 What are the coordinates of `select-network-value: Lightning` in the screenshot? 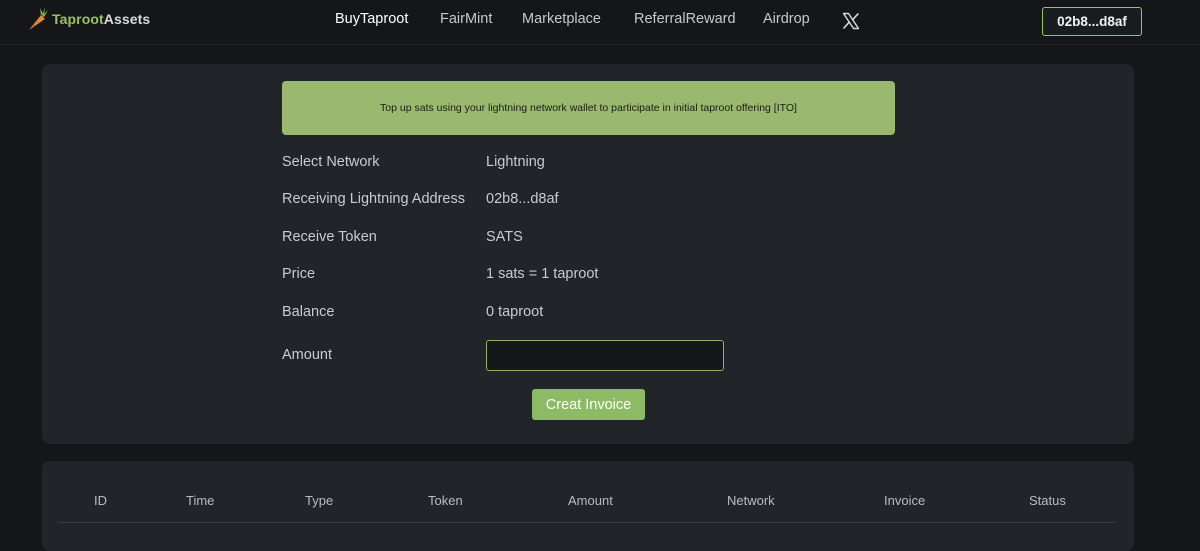 It's located at (515, 162).